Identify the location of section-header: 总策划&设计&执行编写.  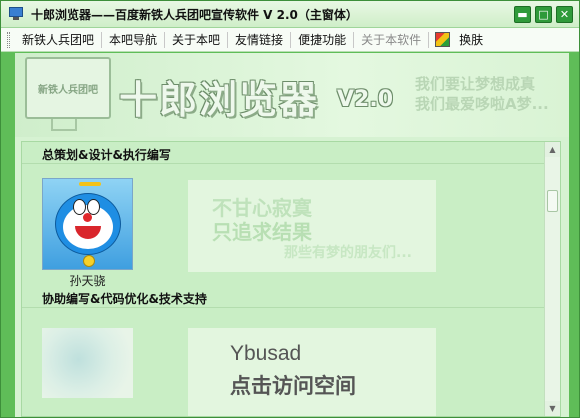
(283, 153).